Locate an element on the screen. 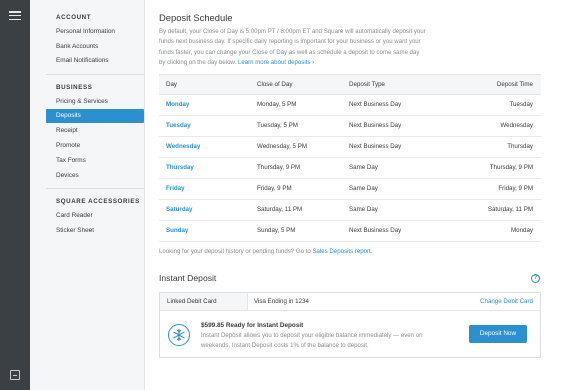  deposit-time-cell: Wednesday is located at coordinates (516, 125).